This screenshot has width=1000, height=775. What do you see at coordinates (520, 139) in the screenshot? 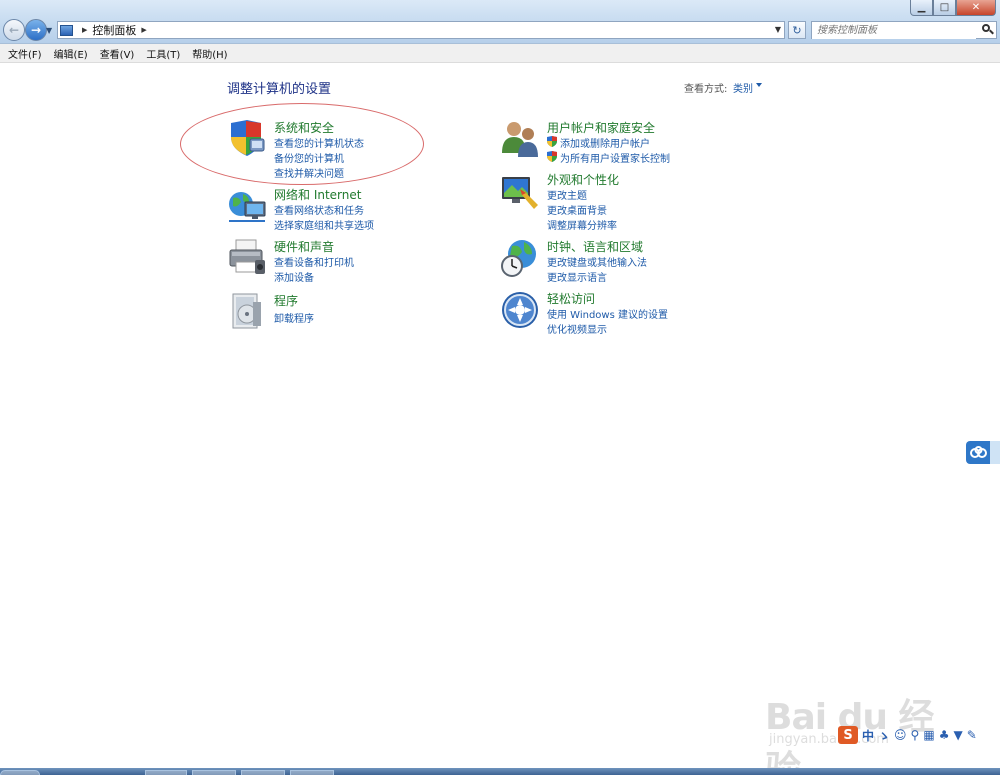
I see `users-icon` at bounding box center [520, 139].